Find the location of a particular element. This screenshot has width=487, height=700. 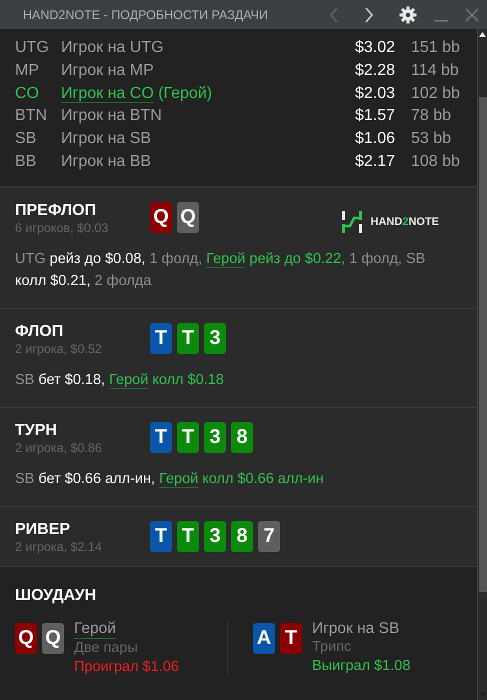

hand-rank: Трипс is located at coordinates (332, 648).